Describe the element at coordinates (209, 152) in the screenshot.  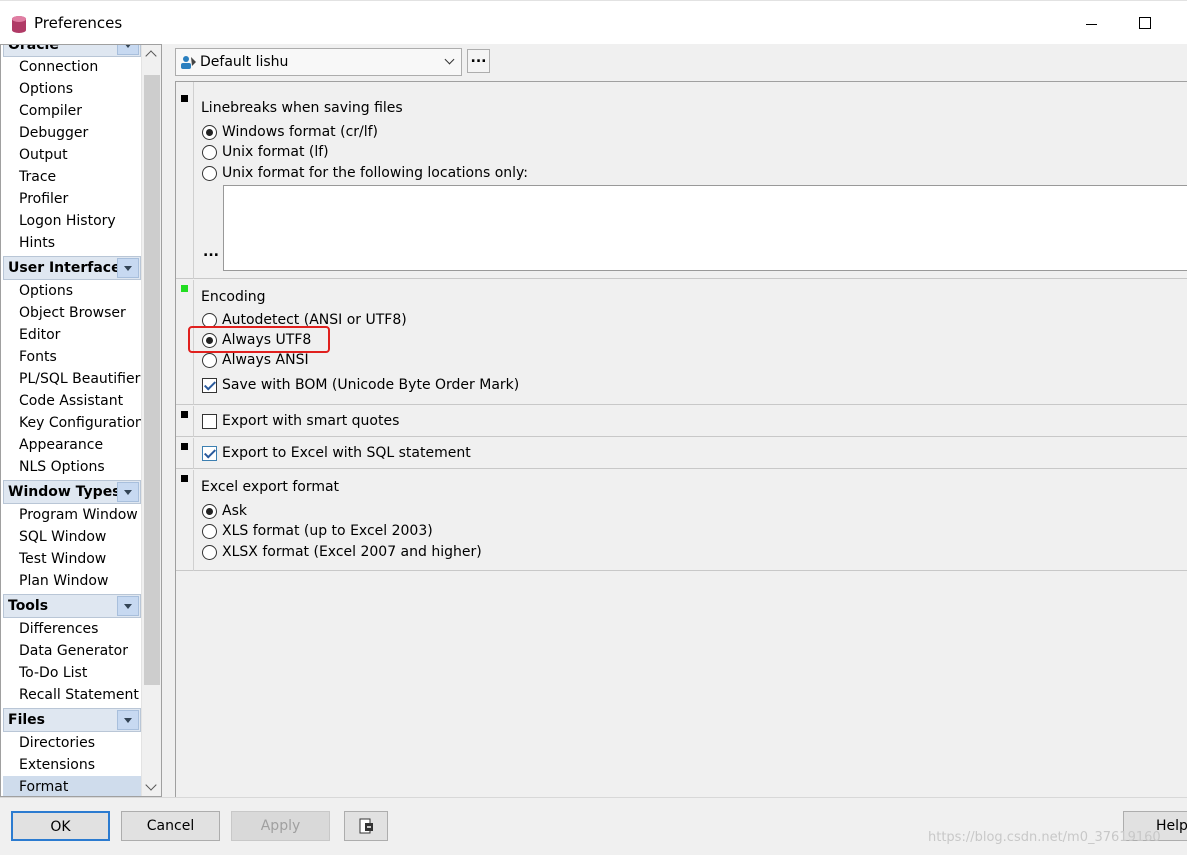
I see `radio-unix-format` at that location.